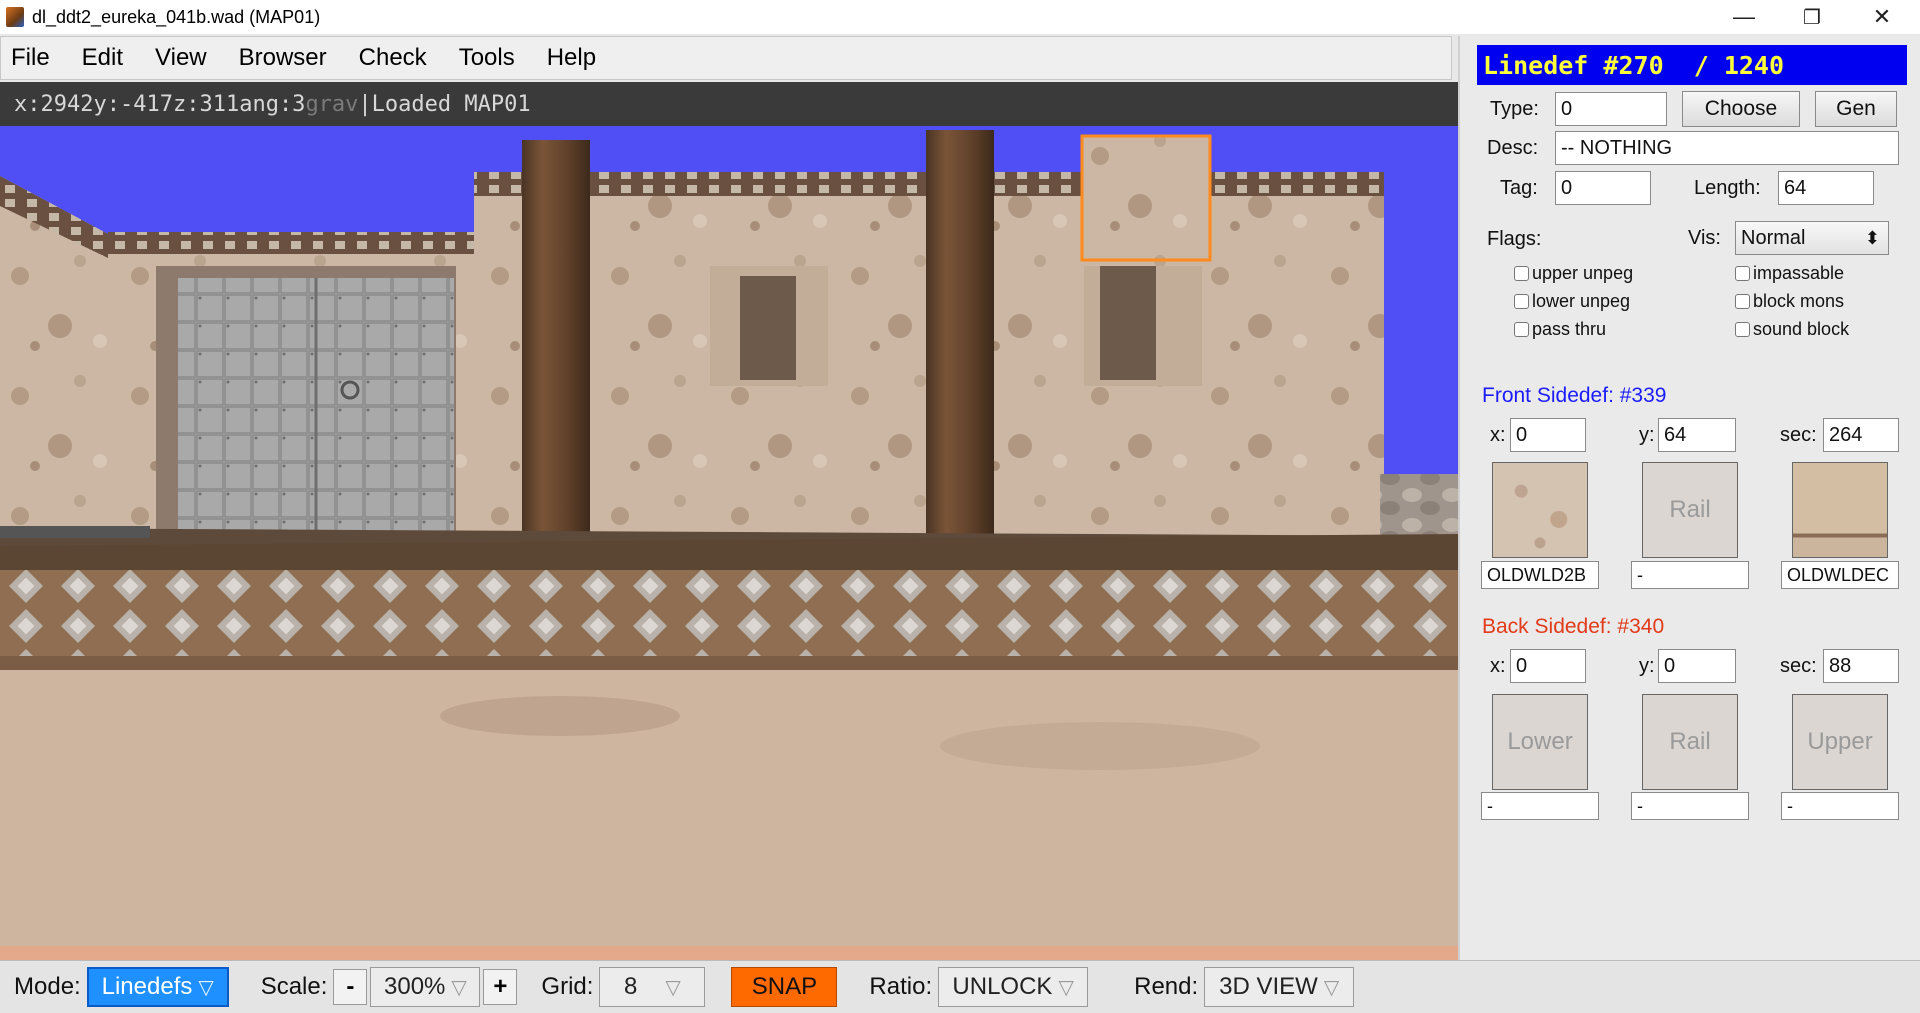  What do you see at coordinates (1690, 575) in the screenshot?
I see `front-rail-tex-name: -` at bounding box center [1690, 575].